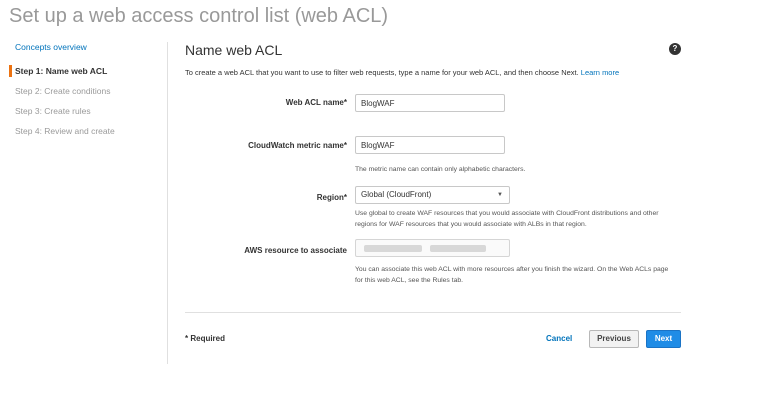  Describe the element at coordinates (65, 131) in the screenshot. I see `sidebar-step-4: Step 4: Review and create` at that location.